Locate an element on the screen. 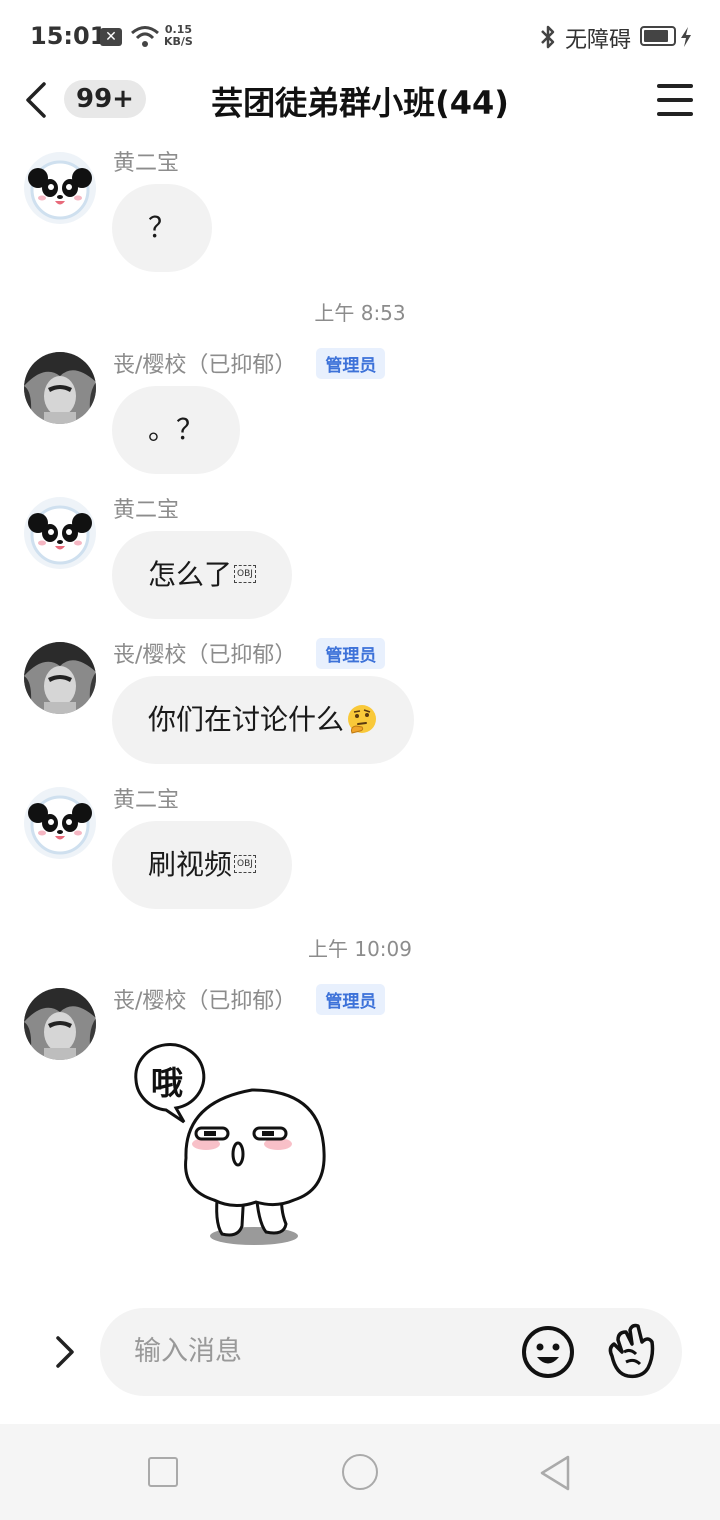  chevron-left-icon is located at coordinates (36, 100).